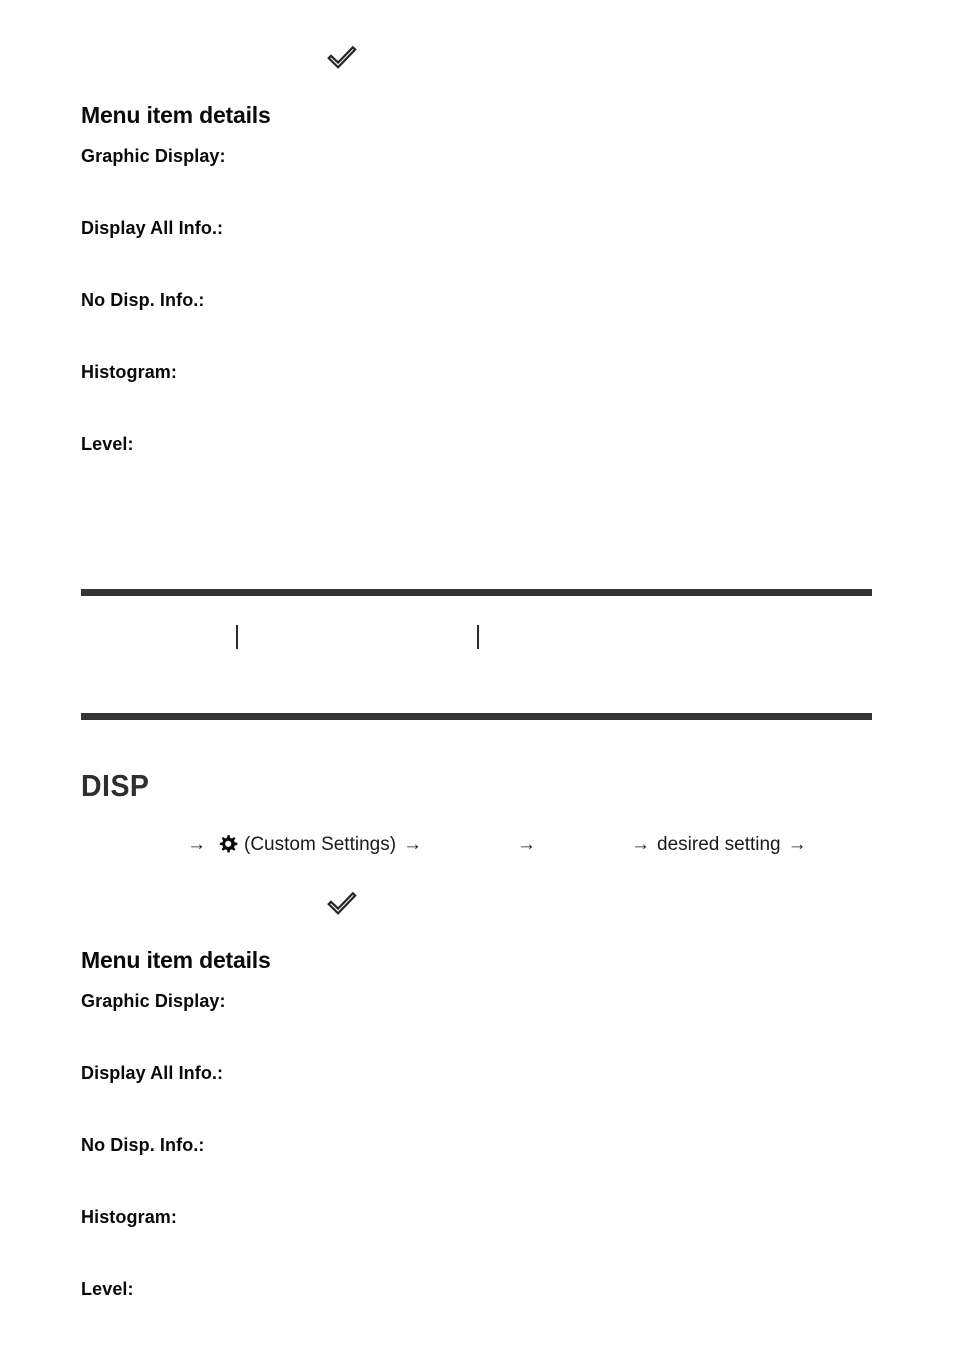 Image resolution: width=954 pixels, height=1351 pixels. What do you see at coordinates (227, 845) in the screenshot?
I see `gear-icon` at bounding box center [227, 845].